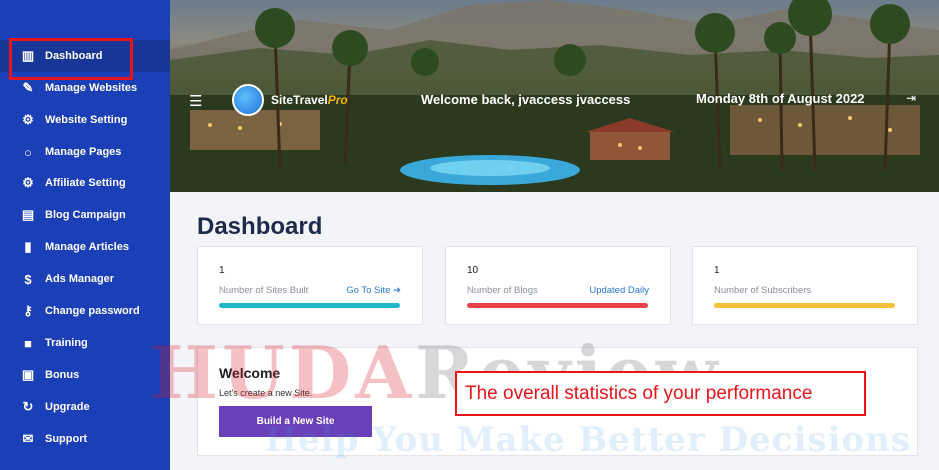 Image resolution: width=939 pixels, height=470 pixels. Describe the element at coordinates (66, 439) in the screenshot. I see `sidebar-item-label: Support` at that location.